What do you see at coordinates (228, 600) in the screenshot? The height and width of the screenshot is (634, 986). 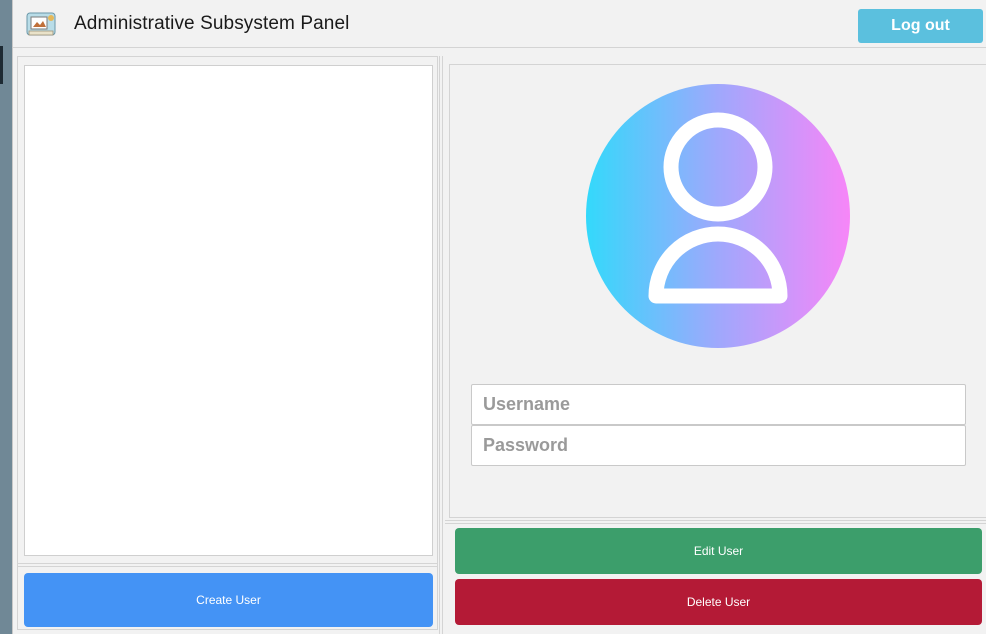 I see `create-user-button: Create User` at bounding box center [228, 600].